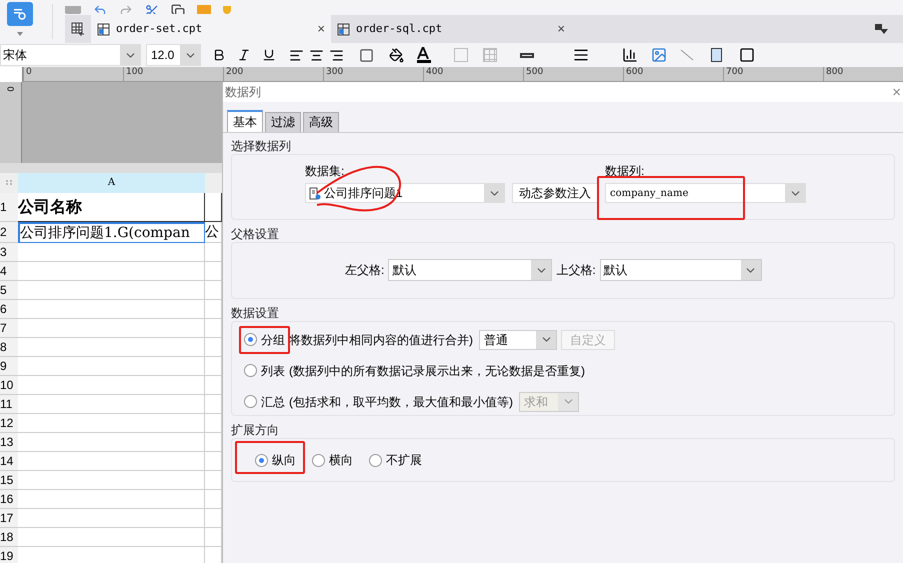 The image size is (903, 563). Describe the element at coordinates (70, 55) in the screenshot. I see `font-select: 宋体` at that location.